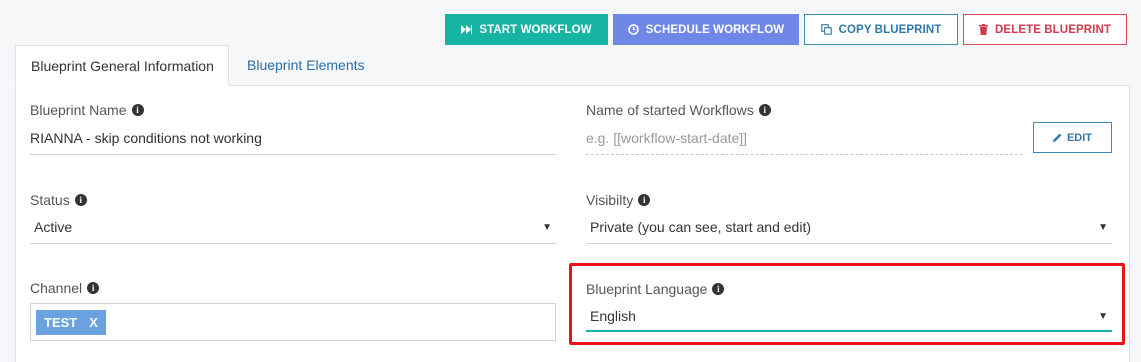  What do you see at coordinates (53, 227) in the screenshot?
I see `status-value: Active` at bounding box center [53, 227].